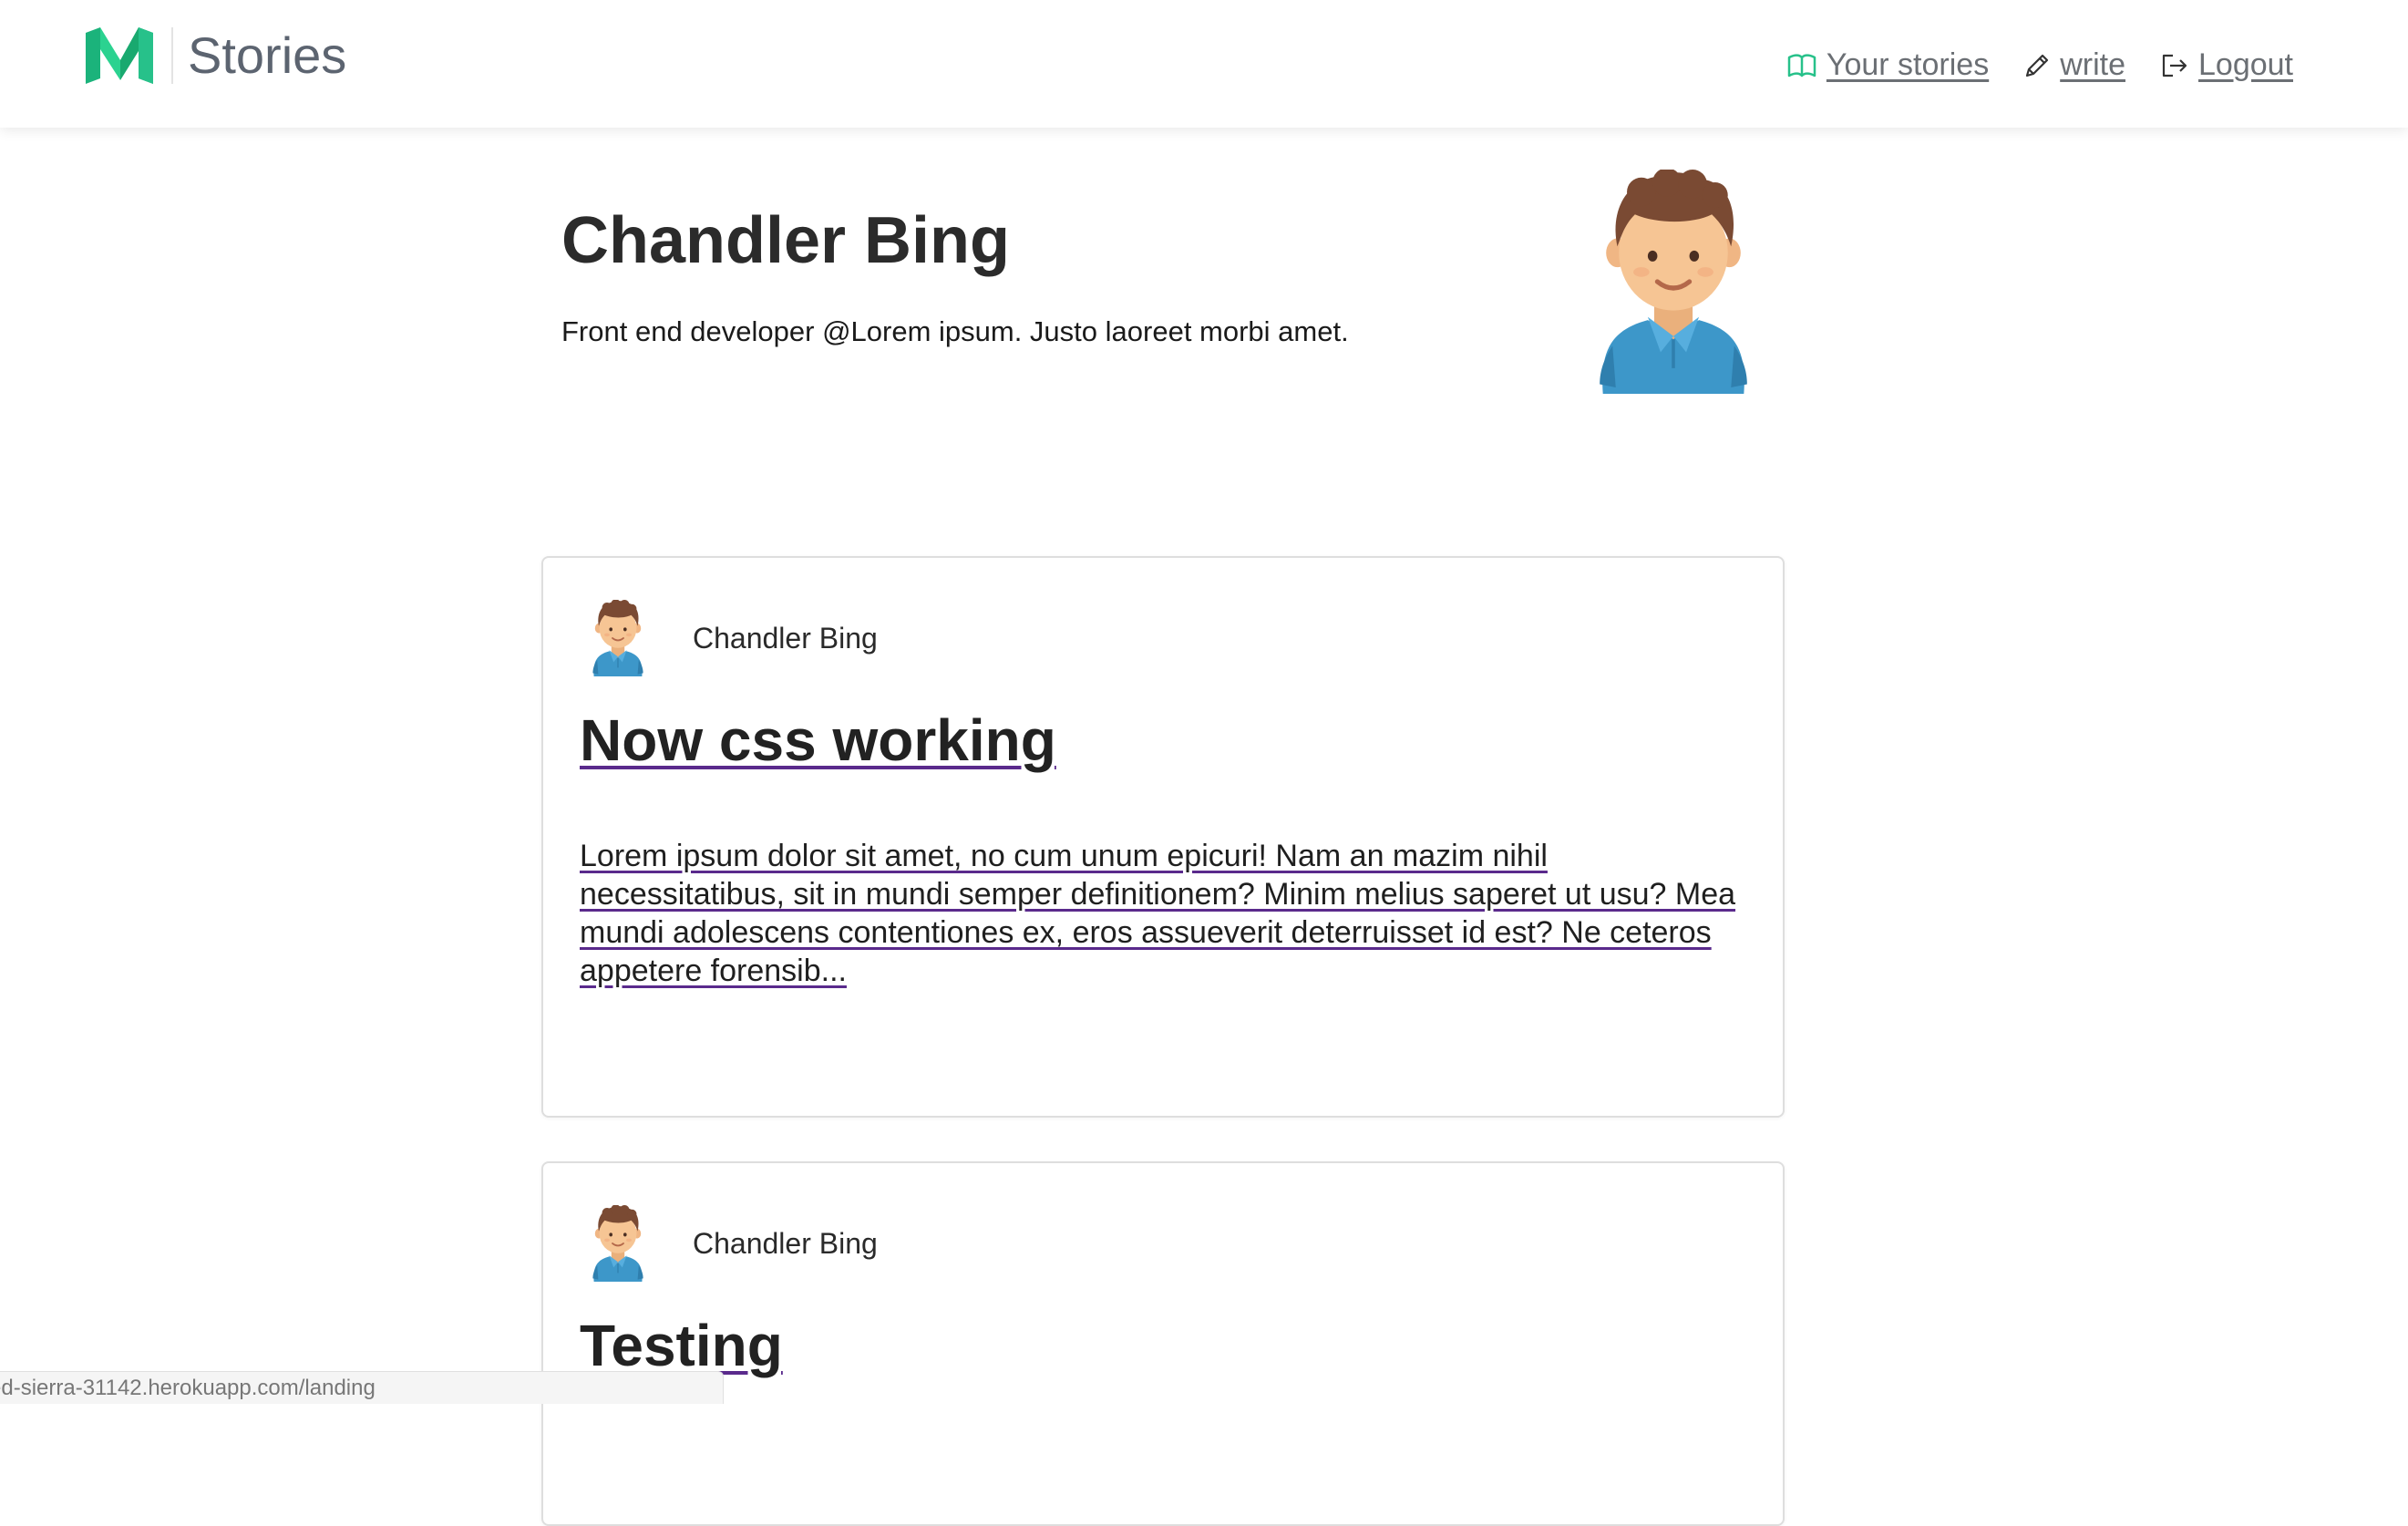  Describe the element at coordinates (2175, 65) in the screenshot. I see `logout-icon` at that location.